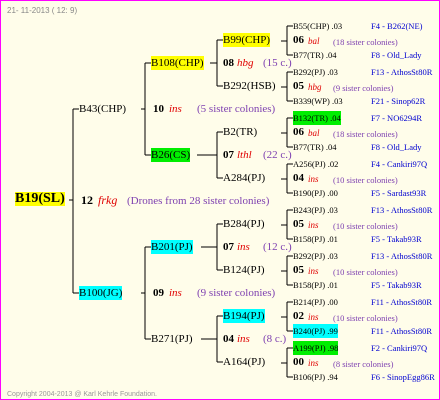  What do you see at coordinates (277, 63) in the screenshot?
I see `gen3-sisters: (15 c.)` at bounding box center [277, 63].